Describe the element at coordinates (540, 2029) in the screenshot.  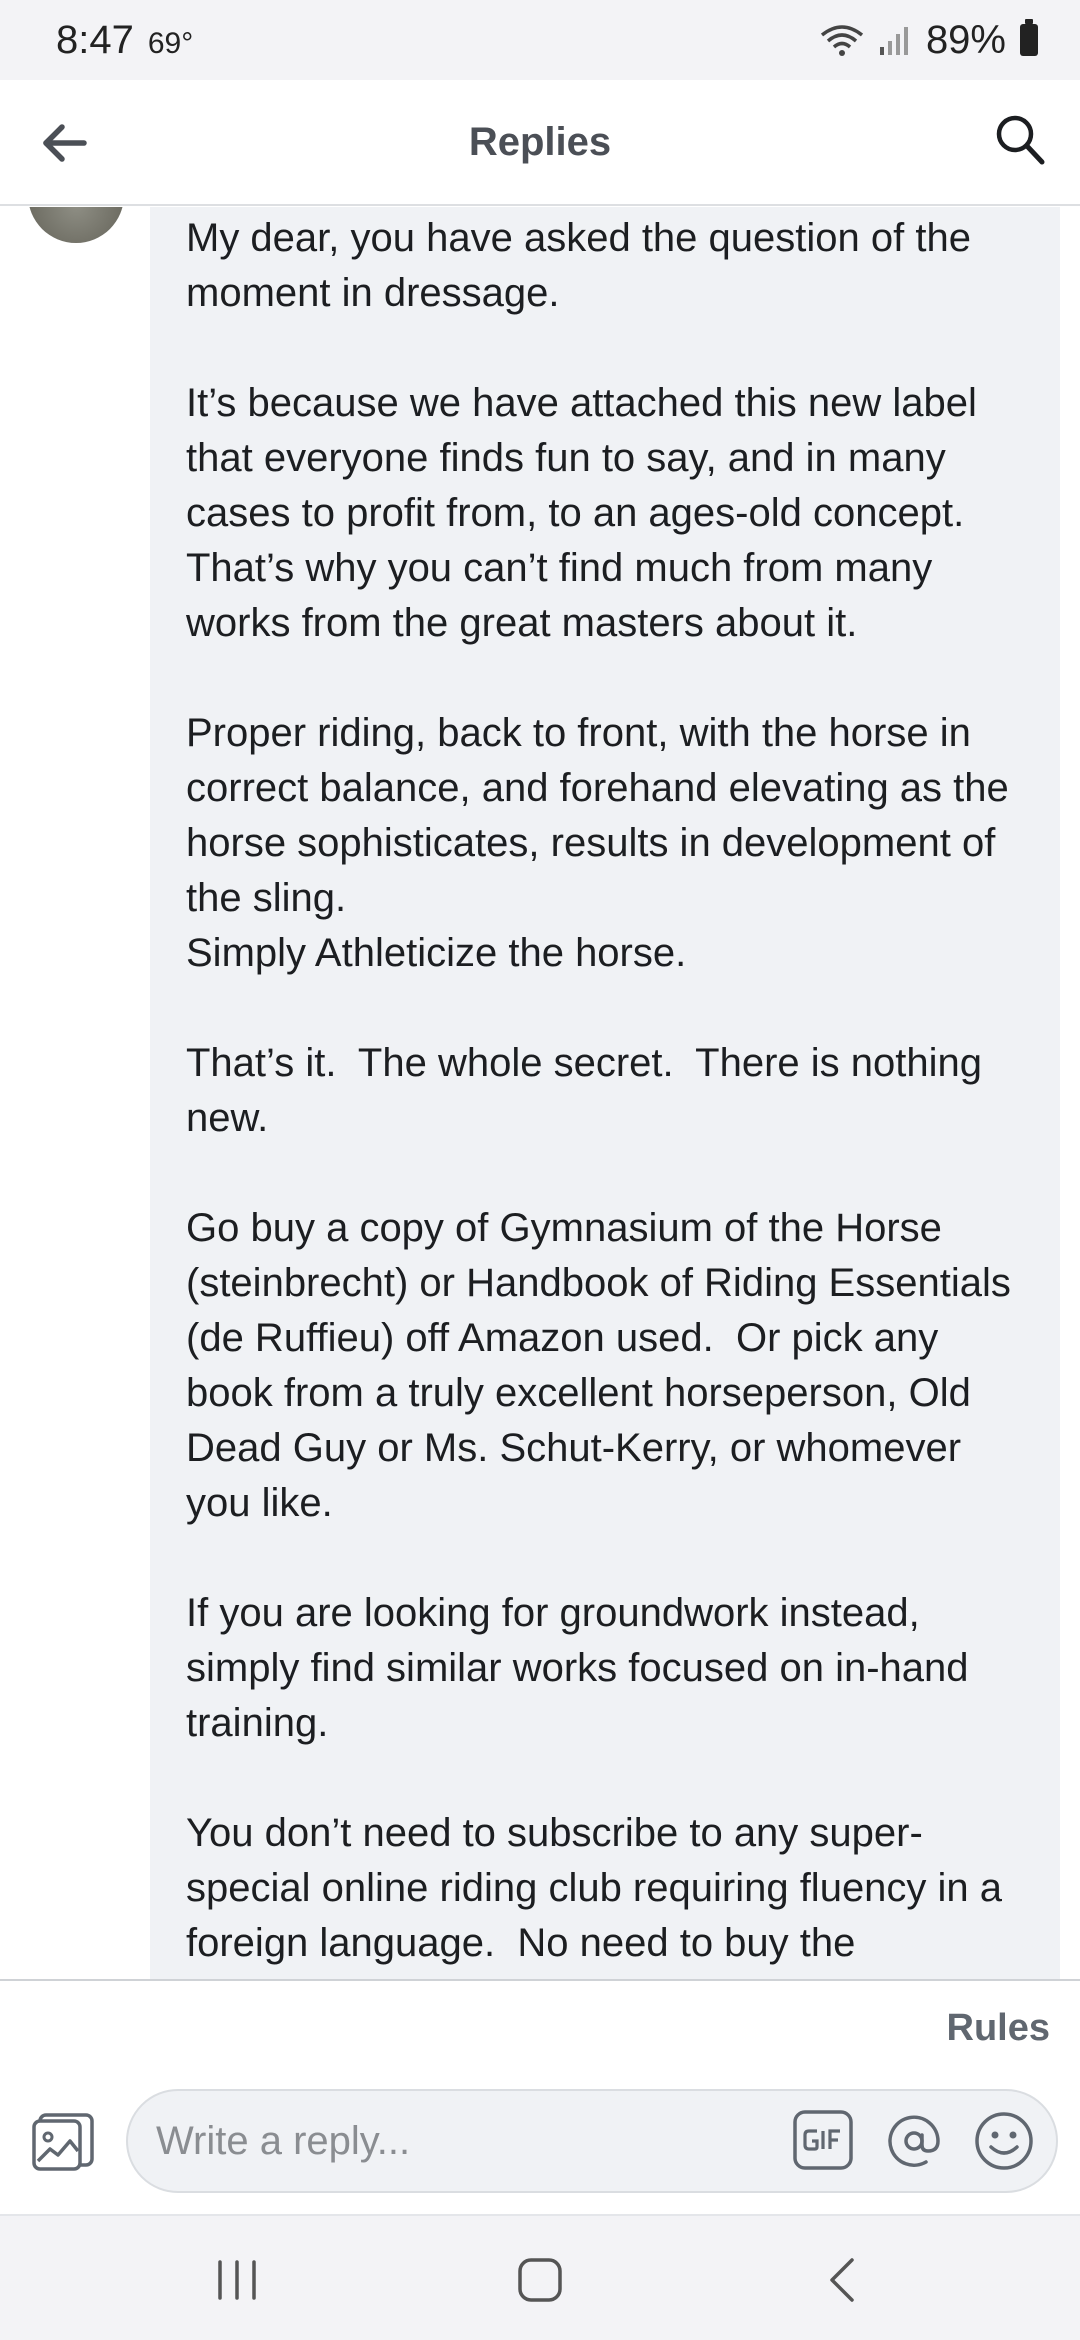
I see `rules-row: Rules` at that location.